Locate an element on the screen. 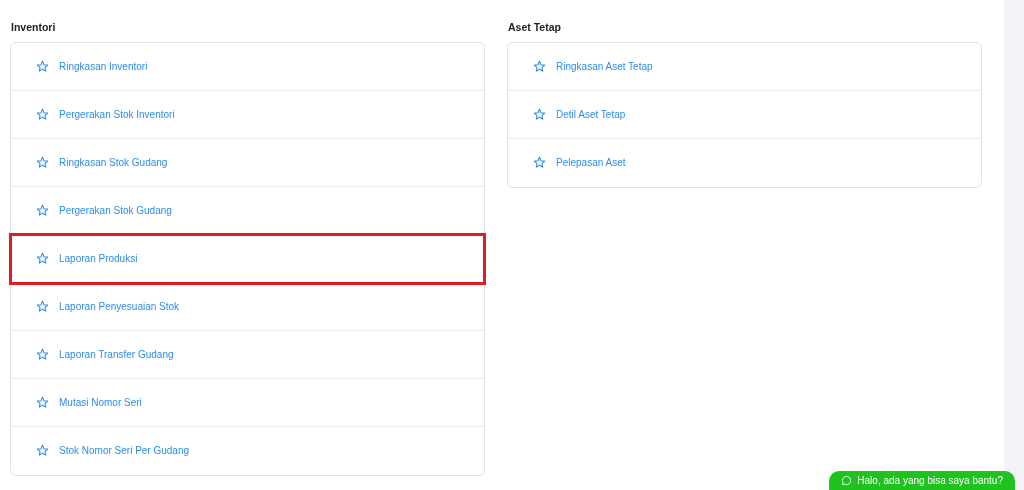  report-link: Mutasi Nomor Seri is located at coordinates (100, 402).